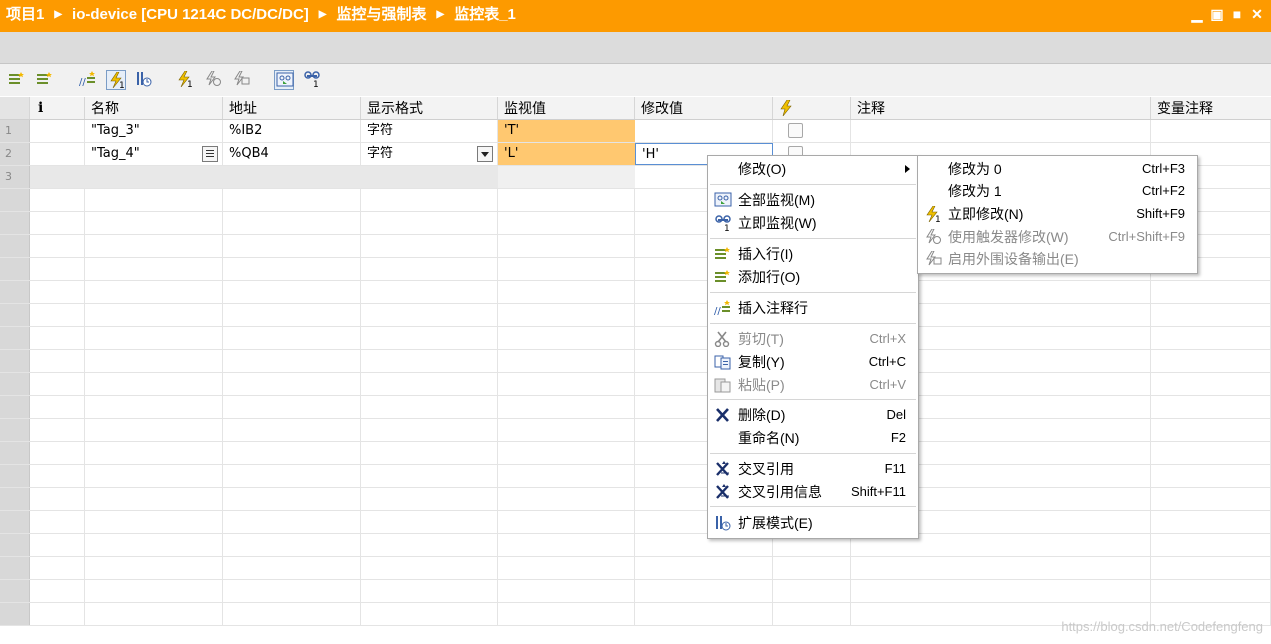  Describe the element at coordinates (284, 80) in the screenshot. I see `monitor-all-icon` at that location.